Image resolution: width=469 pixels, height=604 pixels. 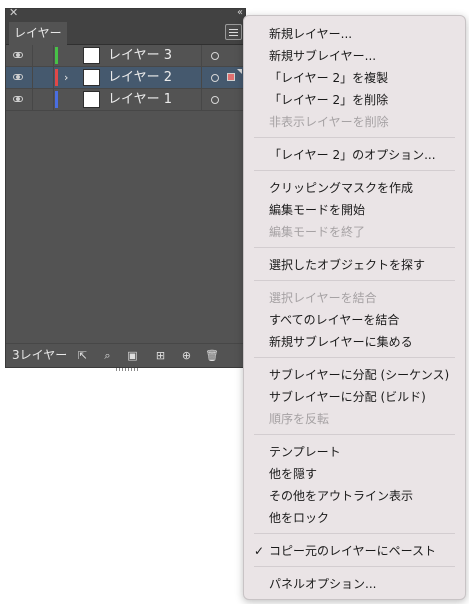 I want to click on collapse-icon: ‹‹, so click(x=240, y=13).